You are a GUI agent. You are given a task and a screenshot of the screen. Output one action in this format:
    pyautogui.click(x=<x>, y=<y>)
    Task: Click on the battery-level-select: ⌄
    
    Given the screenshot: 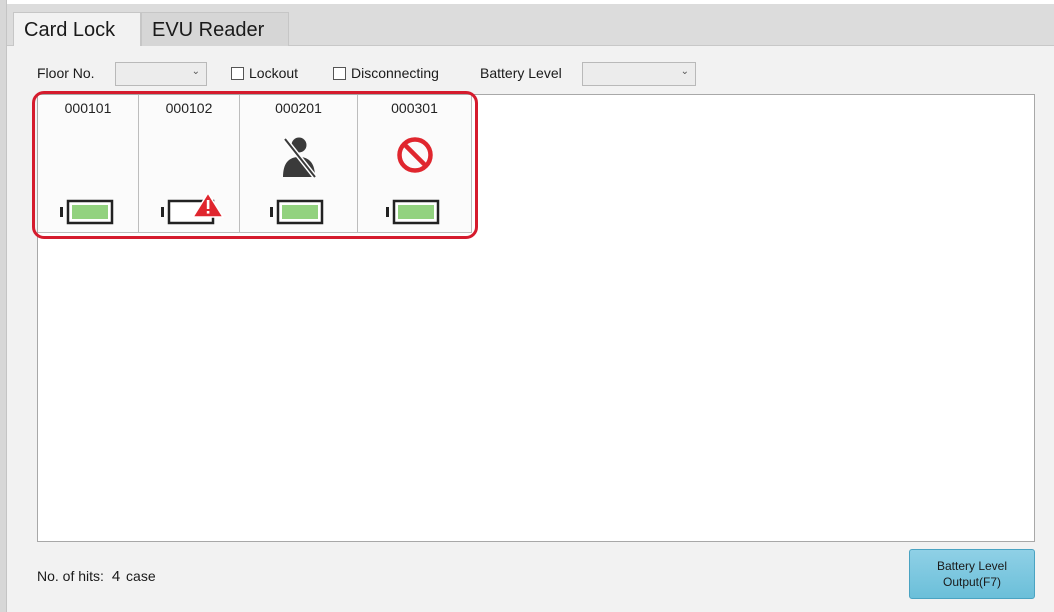 What is the action you would take?
    pyautogui.click(x=639, y=74)
    